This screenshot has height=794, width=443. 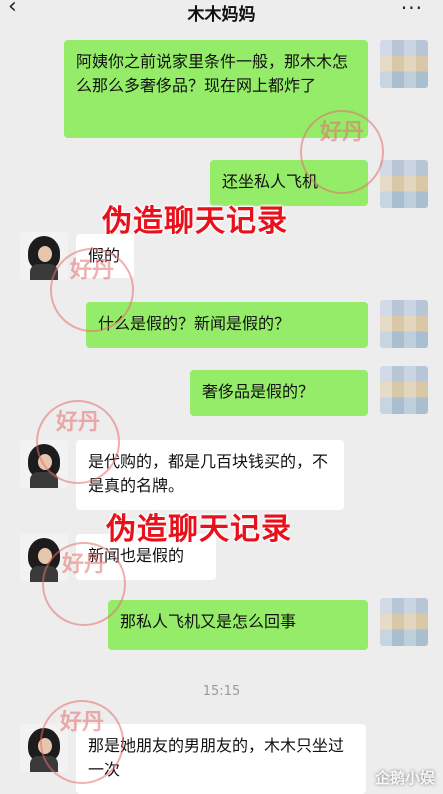 What do you see at coordinates (238, 625) in the screenshot?
I see `message-sent: 那私人飞机又是怎么回事` at bounding box center [238, 625].